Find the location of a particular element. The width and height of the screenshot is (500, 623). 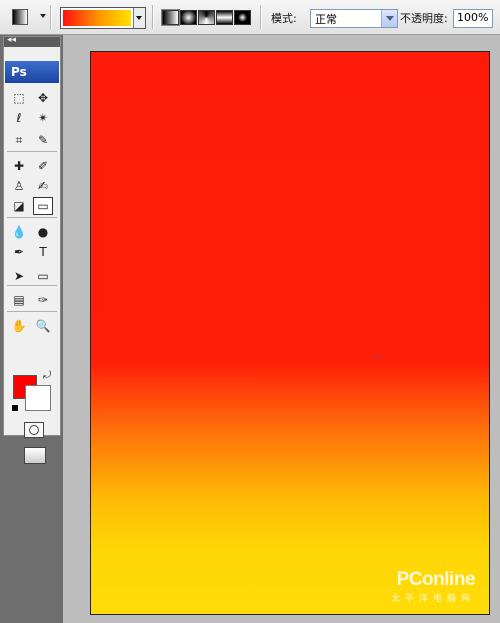

gradient-dropdown-button is located at coordinates (139, 18).